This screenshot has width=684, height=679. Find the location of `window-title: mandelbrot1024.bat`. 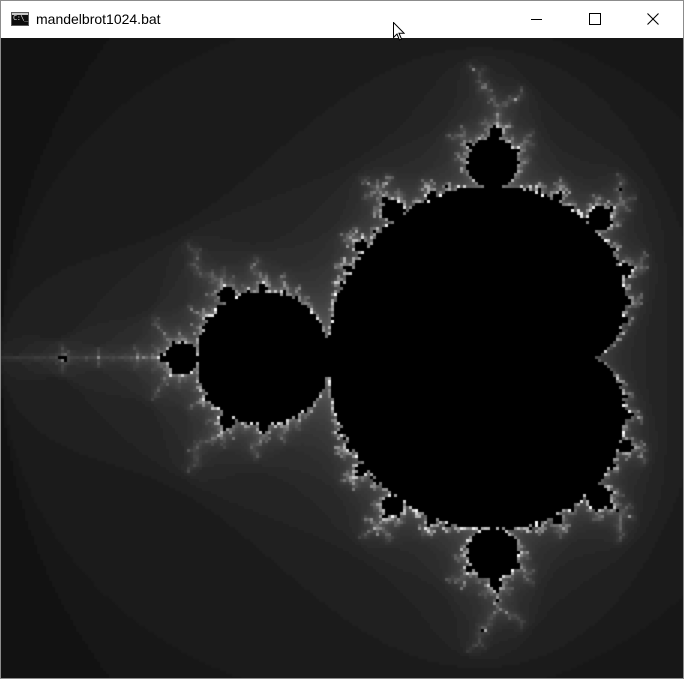

window-title: mandelbrot1024.bat is located at coordinates (98, 19).